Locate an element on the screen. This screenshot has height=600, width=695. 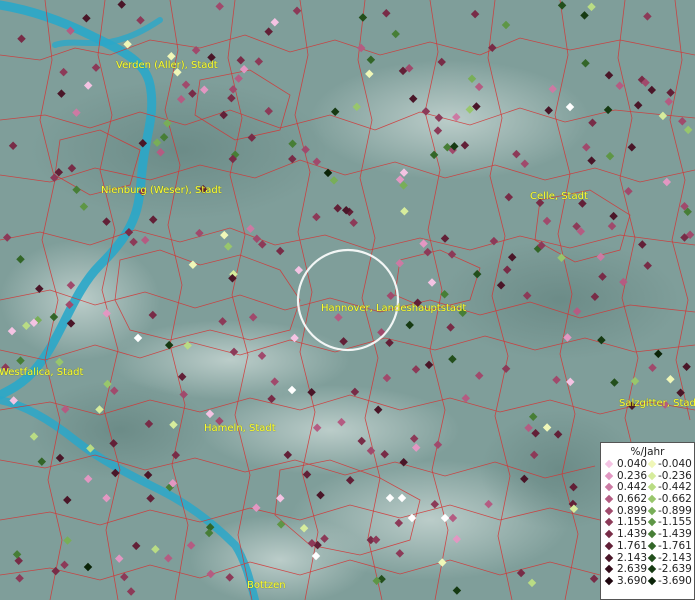
city-label: Verden (Aller), Stadt is located at coordinates (167, 65).